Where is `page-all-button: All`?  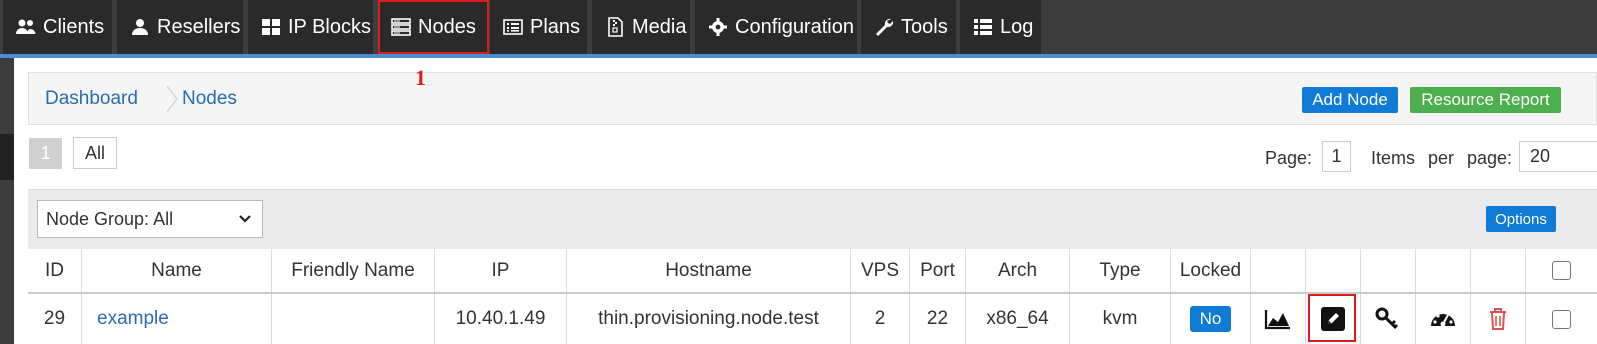 page-all-button: All is located at coordinates (95, 153).